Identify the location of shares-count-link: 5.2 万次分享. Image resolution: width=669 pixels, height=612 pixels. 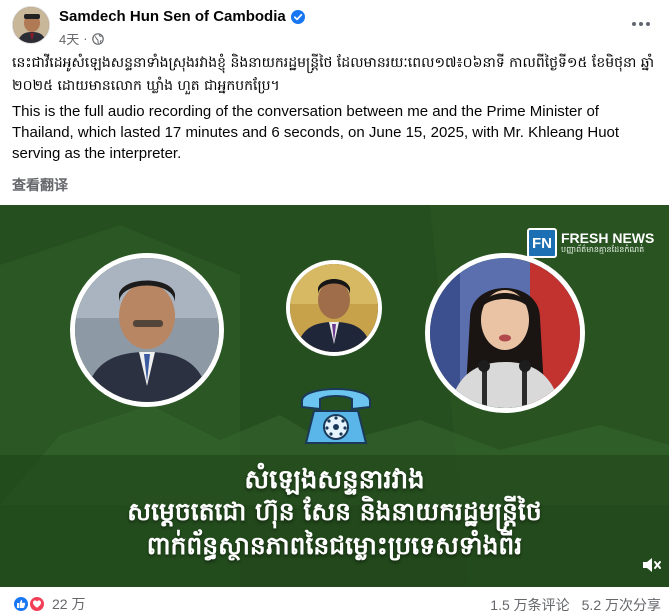
(621, 603).